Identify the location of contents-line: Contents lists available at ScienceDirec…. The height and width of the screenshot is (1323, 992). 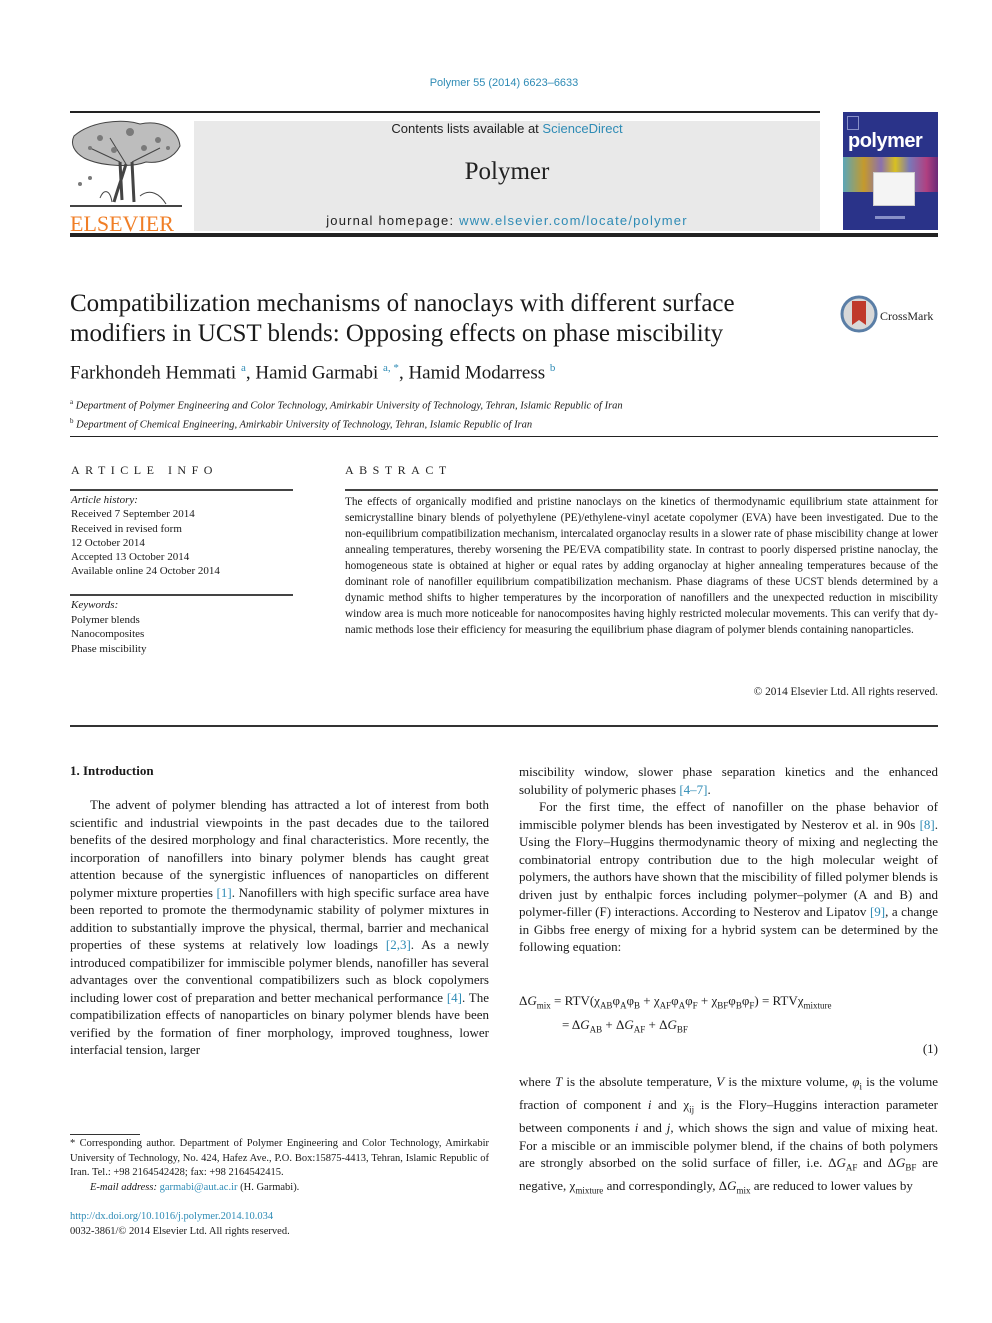
(507, 128).